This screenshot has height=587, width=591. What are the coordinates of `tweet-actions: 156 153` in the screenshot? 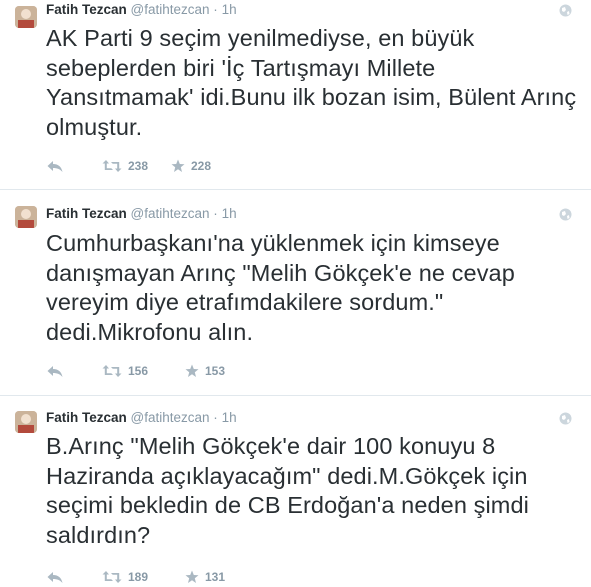 It's located at (135, 371).